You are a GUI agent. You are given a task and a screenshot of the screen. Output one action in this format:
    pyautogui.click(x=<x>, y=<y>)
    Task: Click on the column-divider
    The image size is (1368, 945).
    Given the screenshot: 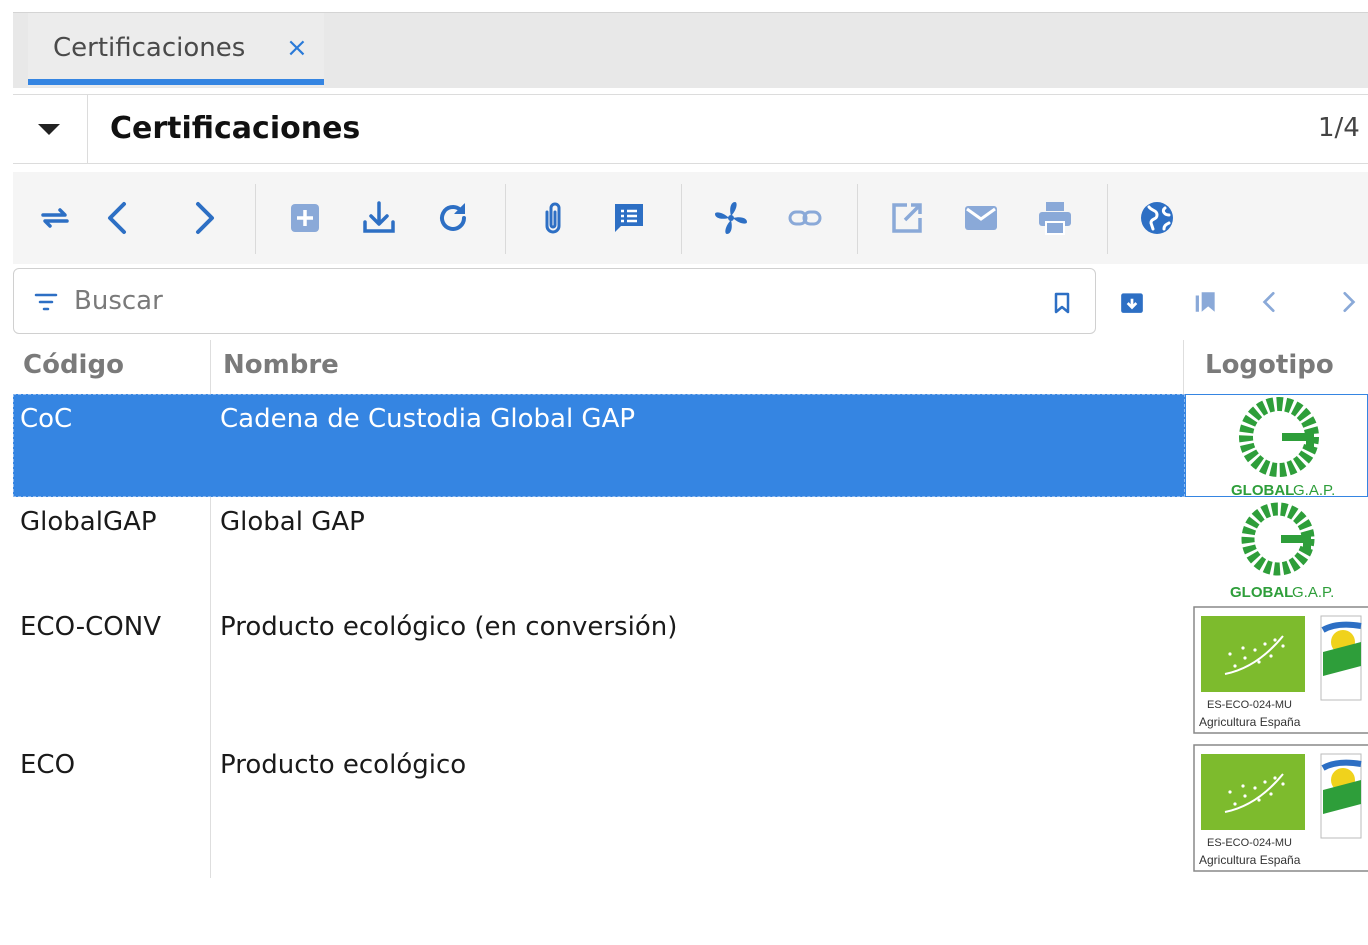 What is the action you would take?
    pyautogui.click(x=1183, y=367)
    